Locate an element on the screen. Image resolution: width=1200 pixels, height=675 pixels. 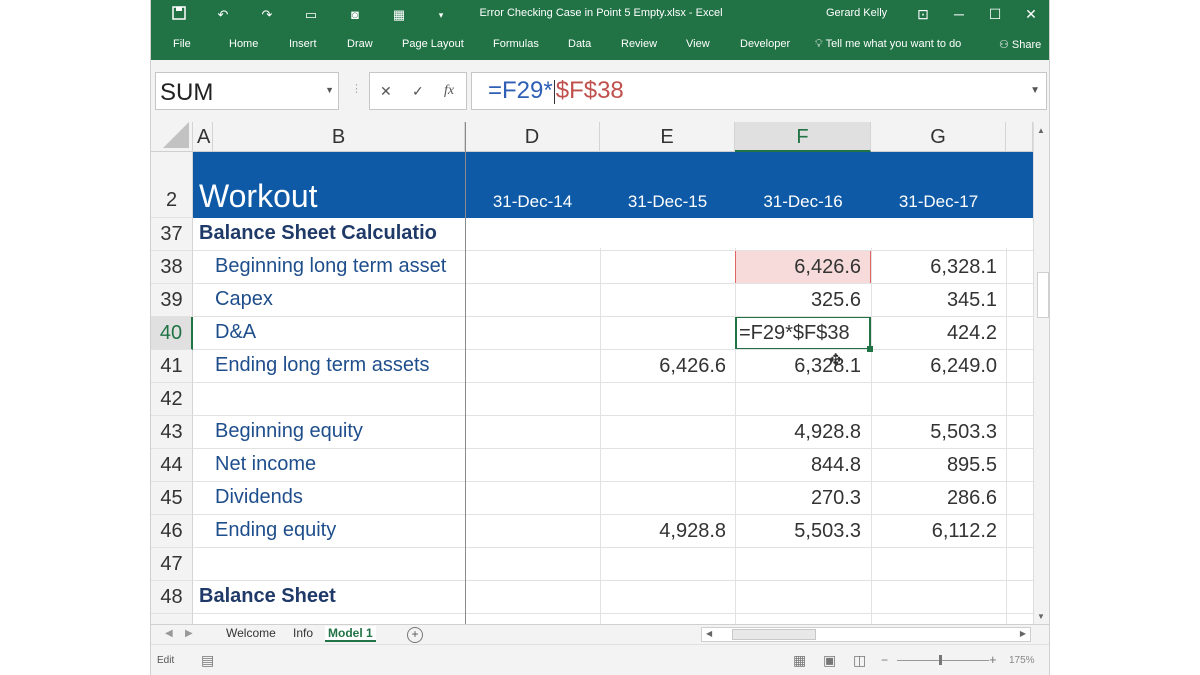
column-header-next is located at coordinates (1019, 137).